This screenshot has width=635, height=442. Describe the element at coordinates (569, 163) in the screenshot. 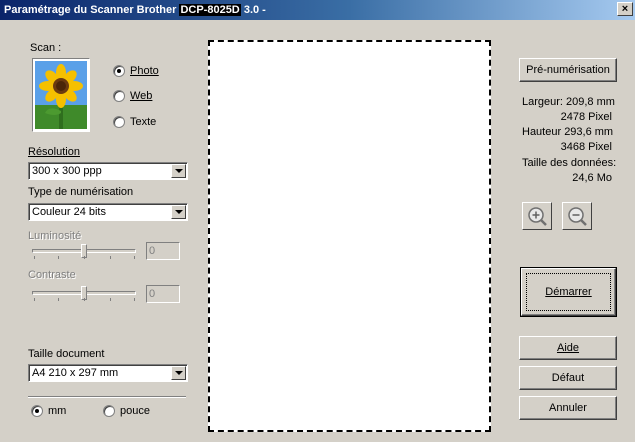

I see `data-size-label: Taille des données:` at that location.